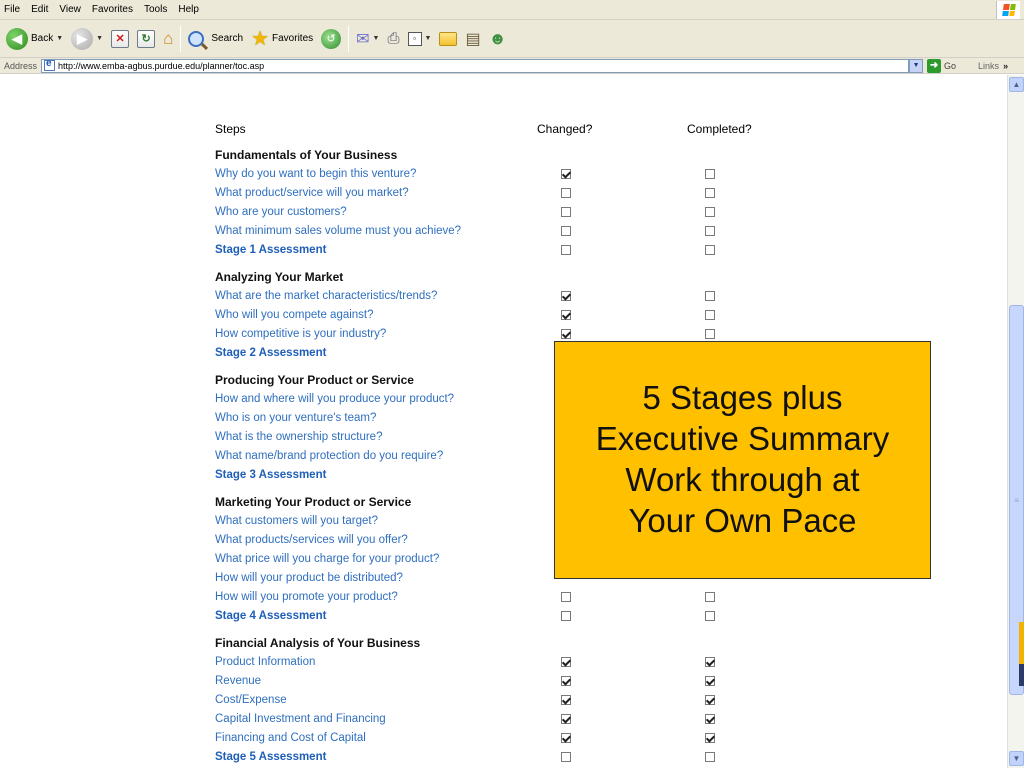 Image resolution: width=1024 pixels, height=768 pixels. Describe the element at coordinates (756, 718) in the screenshot. I see `completed-cell` at that location.